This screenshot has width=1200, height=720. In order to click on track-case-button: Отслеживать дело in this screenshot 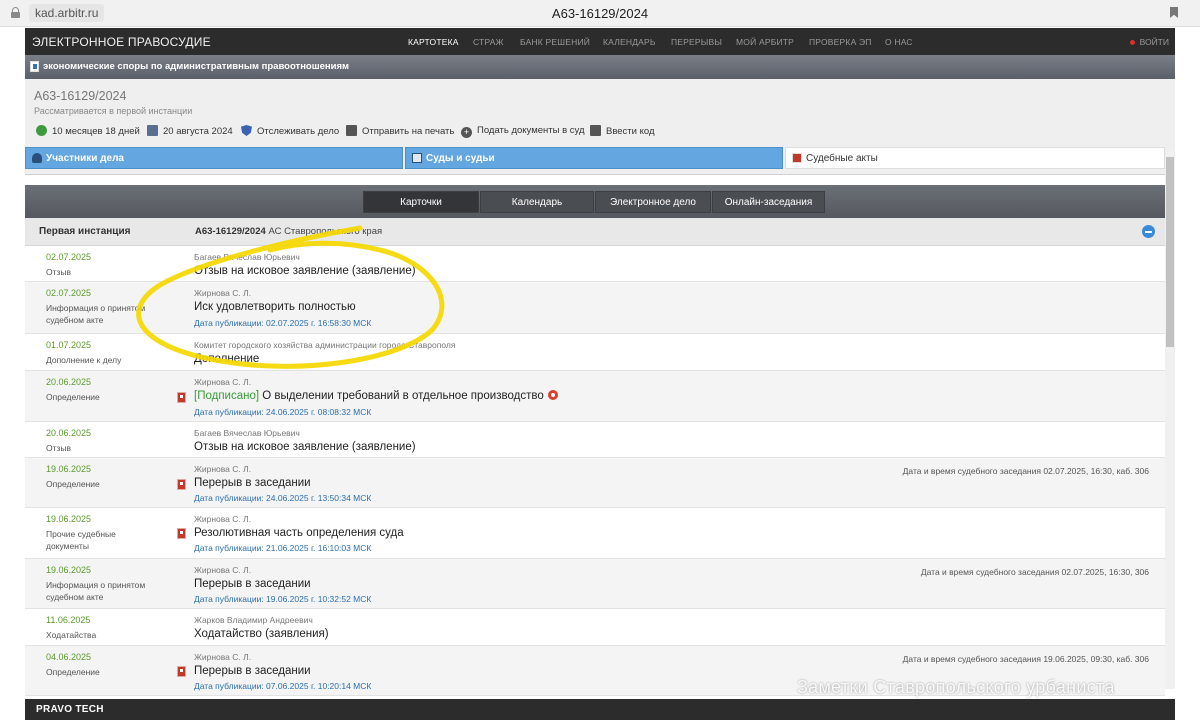, I will do `click(290, 131)`.